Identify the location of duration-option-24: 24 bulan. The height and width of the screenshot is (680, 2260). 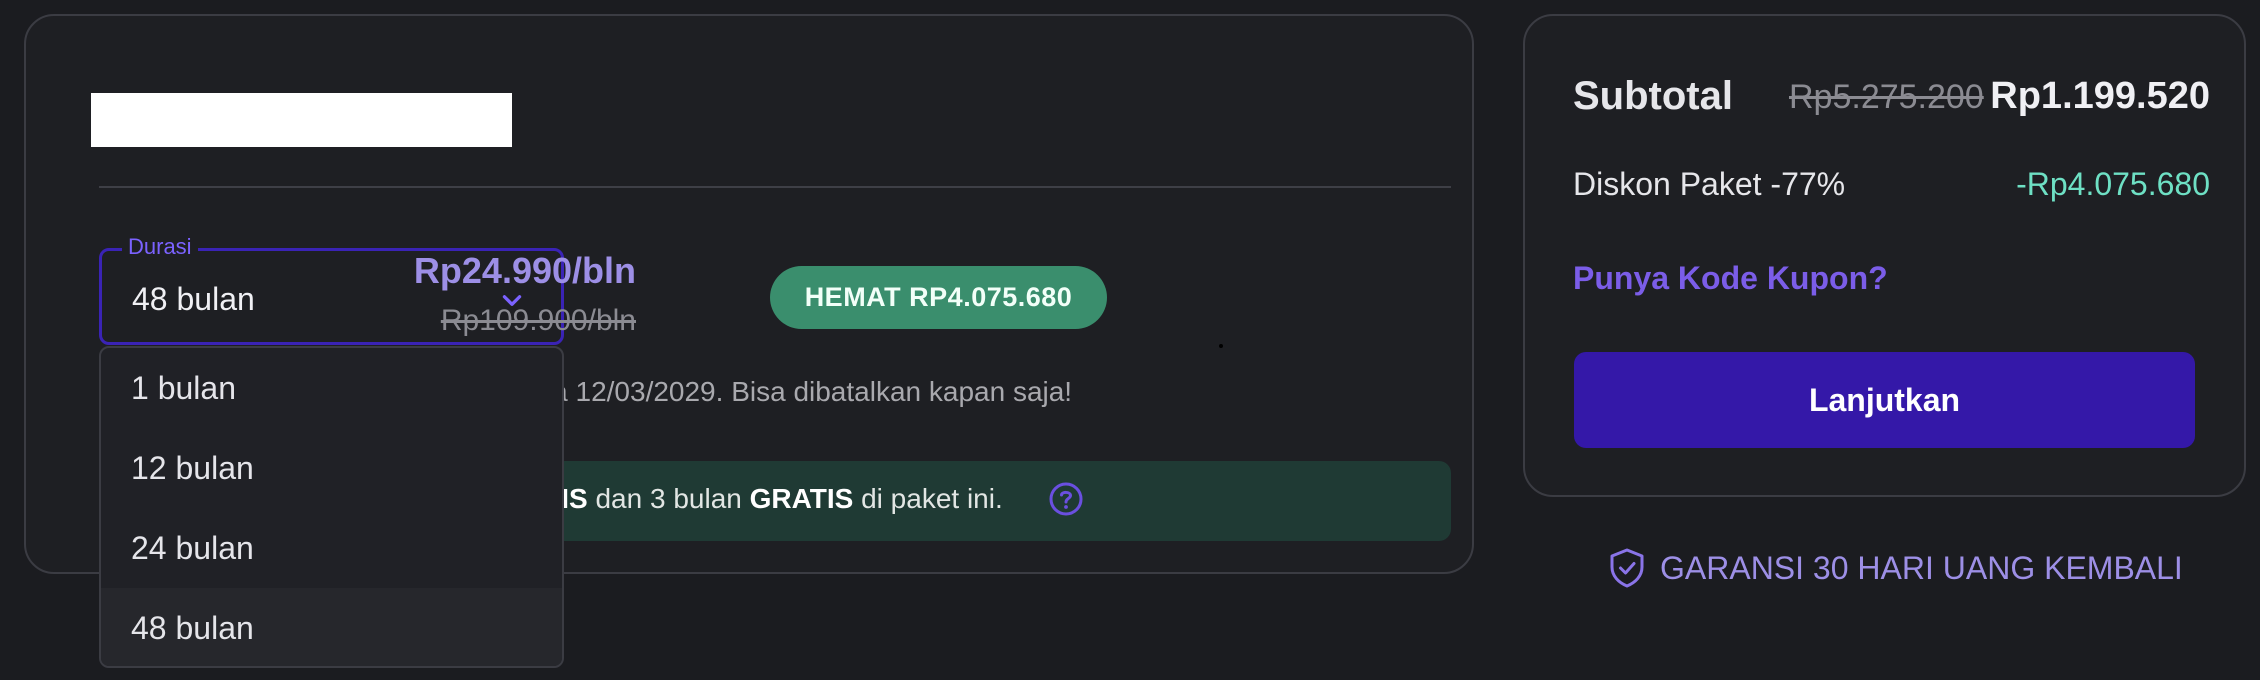
(331, 548).